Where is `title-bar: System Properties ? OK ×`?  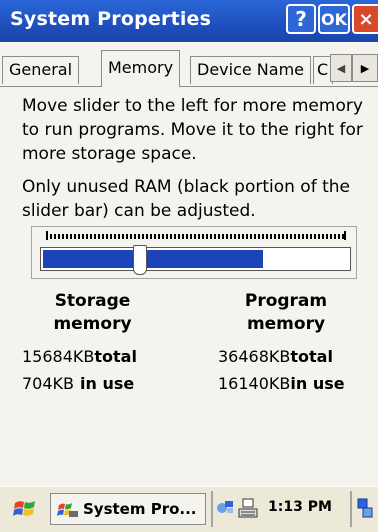 title-bar: System Properties ? OK × is located at coordinates (189, 21).